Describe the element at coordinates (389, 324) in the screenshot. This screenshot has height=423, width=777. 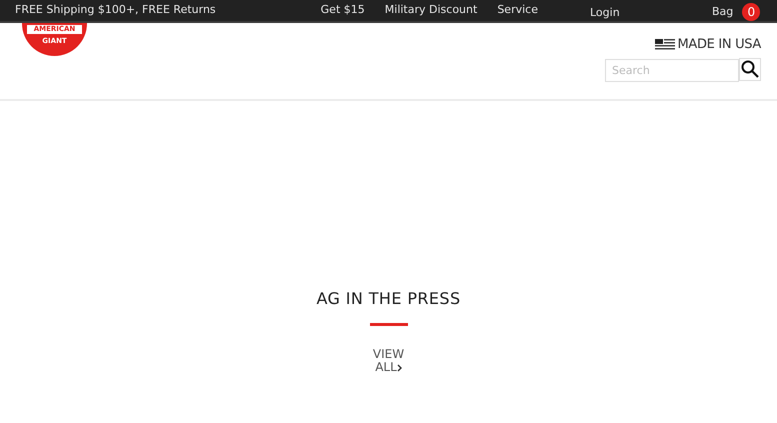
I see `heading-underline` at that location.